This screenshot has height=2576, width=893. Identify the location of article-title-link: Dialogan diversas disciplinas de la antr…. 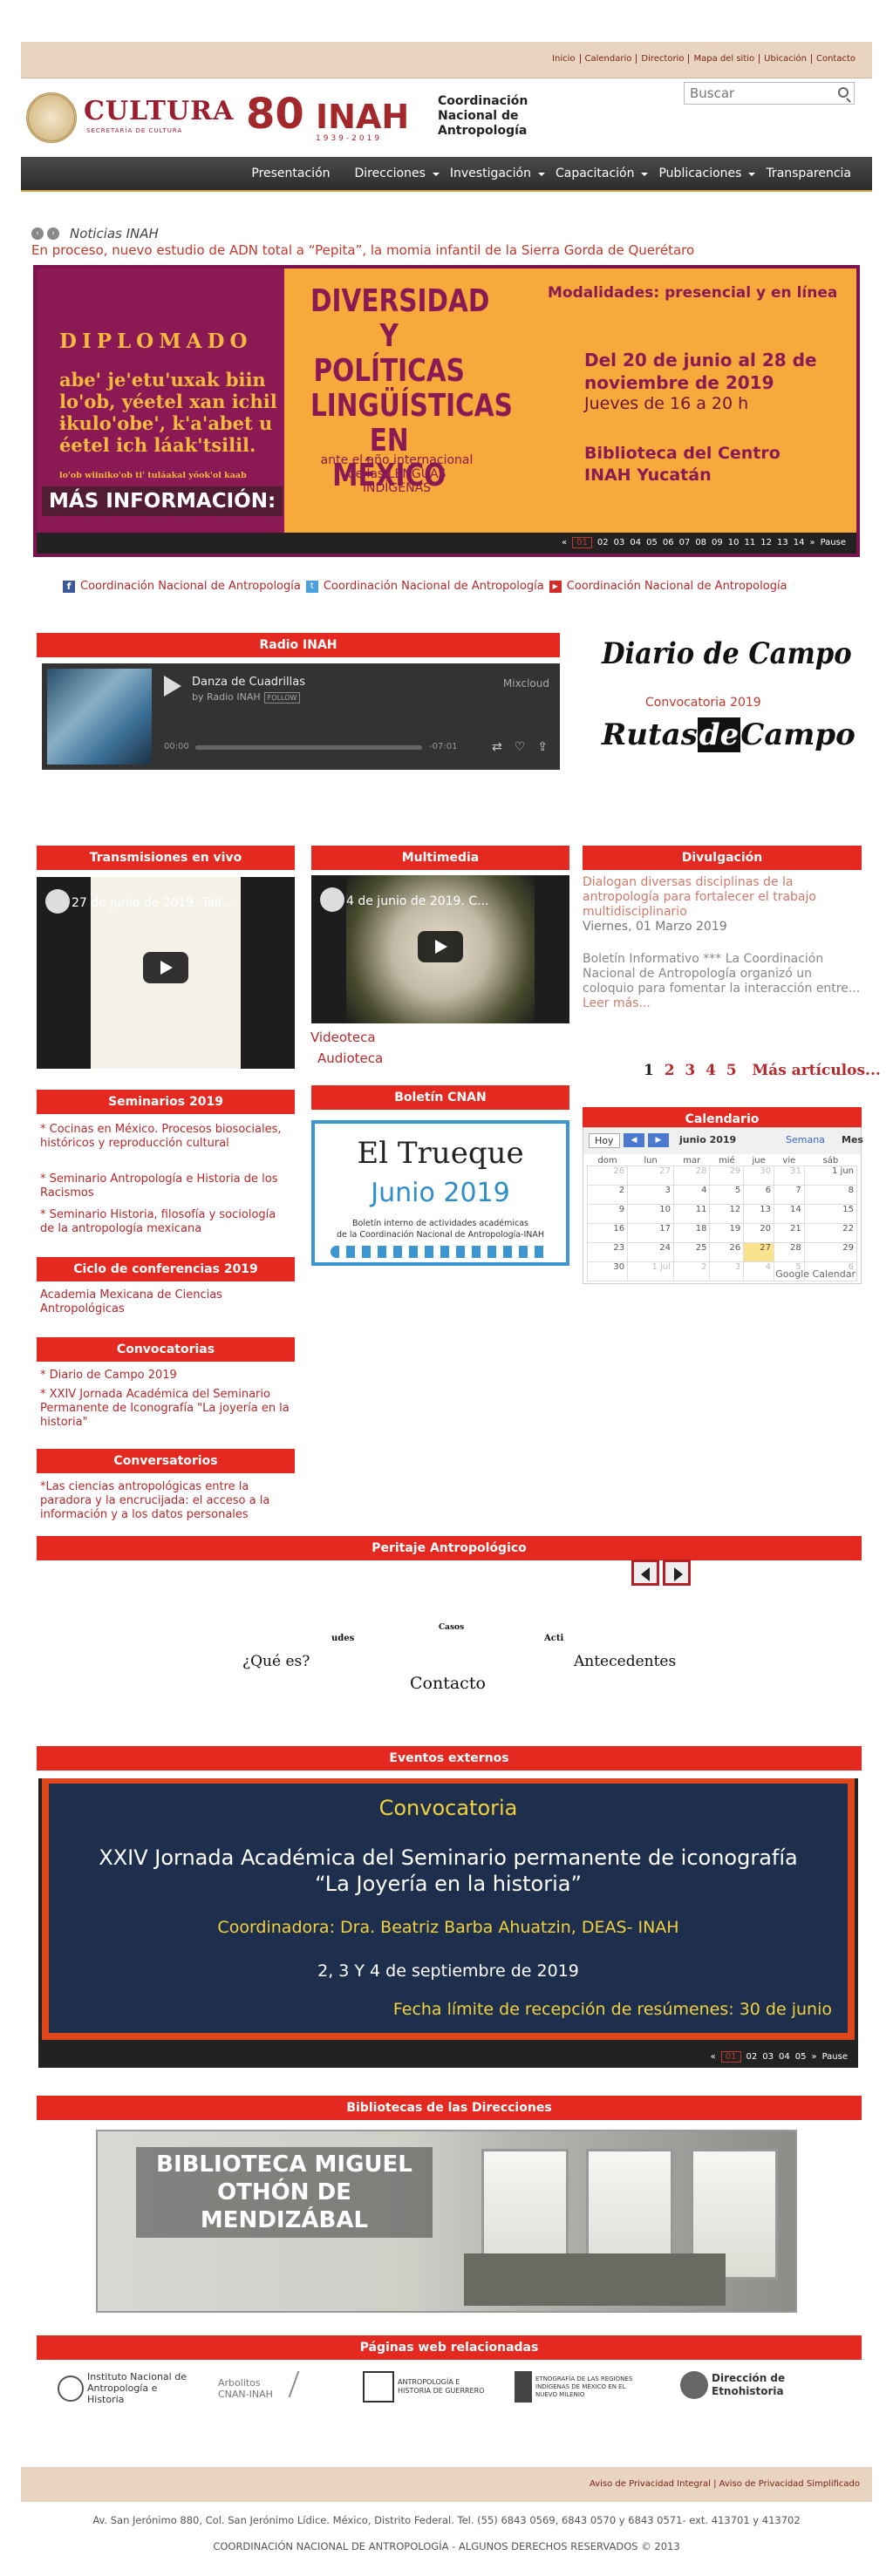
(722, 897).